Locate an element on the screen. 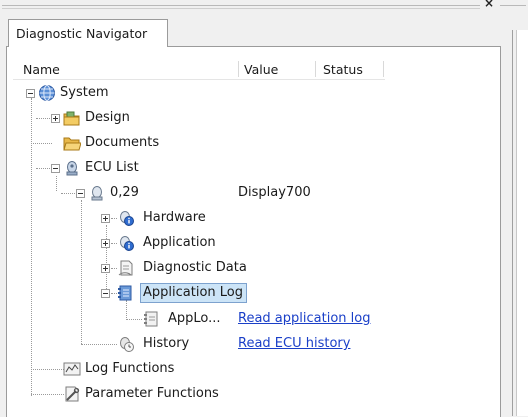 The image size is (528, 417). tree-node-application-log: Application Log is located at coordinates (235, 293).